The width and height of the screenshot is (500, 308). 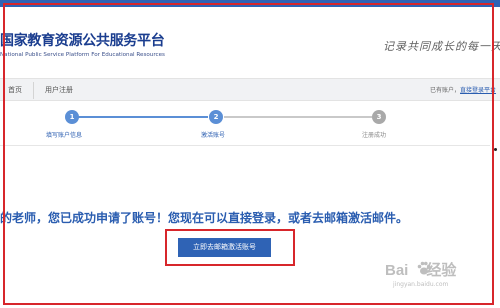 I want to click on site-logo-title: 国家教育资源公共服务平台, so click(x=82, y=40).